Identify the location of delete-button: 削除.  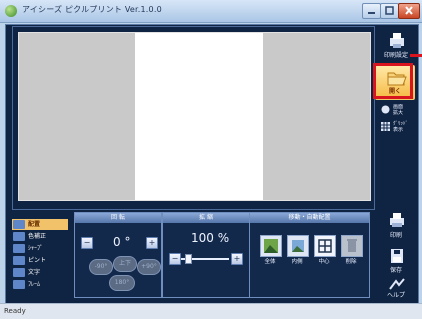
(351, 251).